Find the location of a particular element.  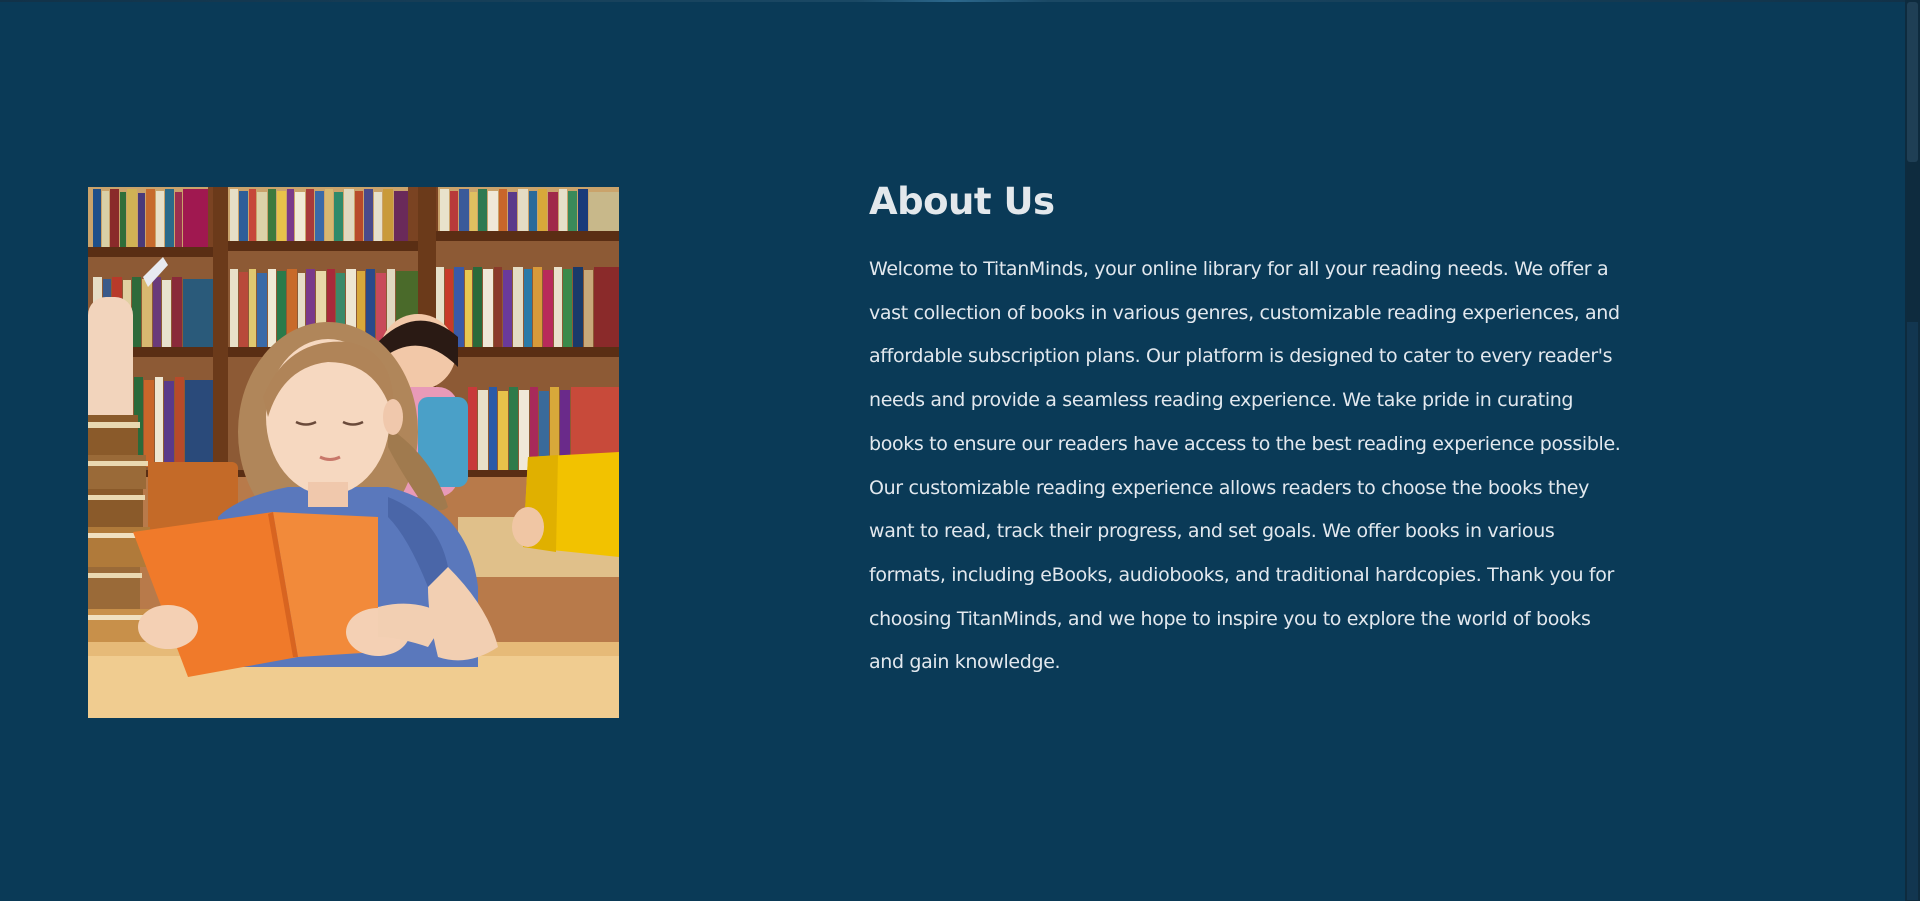

top-border is located at coordinates (952, 1).